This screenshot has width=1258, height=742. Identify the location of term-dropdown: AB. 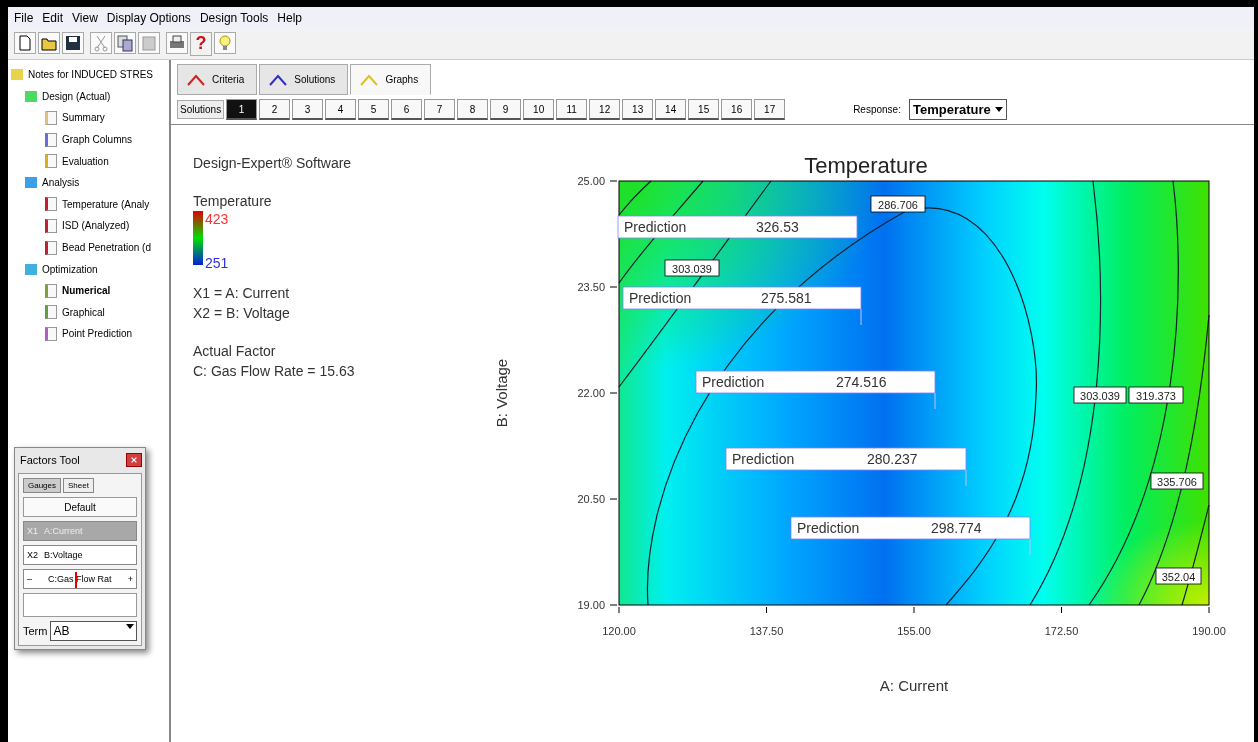
(93, 631).